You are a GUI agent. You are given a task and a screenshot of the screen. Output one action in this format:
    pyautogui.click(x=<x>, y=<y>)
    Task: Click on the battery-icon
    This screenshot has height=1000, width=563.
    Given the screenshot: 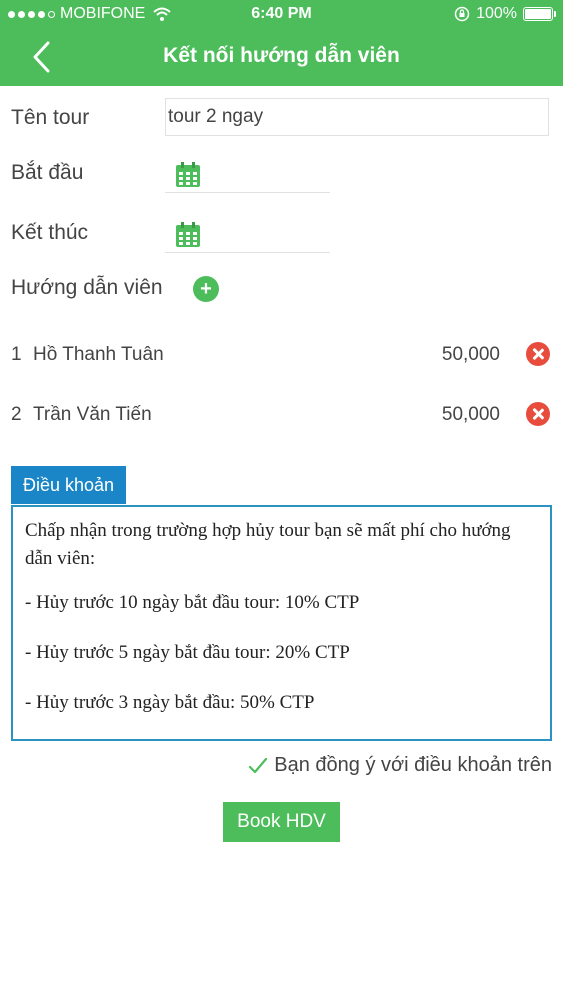 What is the action you would take?
    pyautogui.click(x=539, y=14)
    